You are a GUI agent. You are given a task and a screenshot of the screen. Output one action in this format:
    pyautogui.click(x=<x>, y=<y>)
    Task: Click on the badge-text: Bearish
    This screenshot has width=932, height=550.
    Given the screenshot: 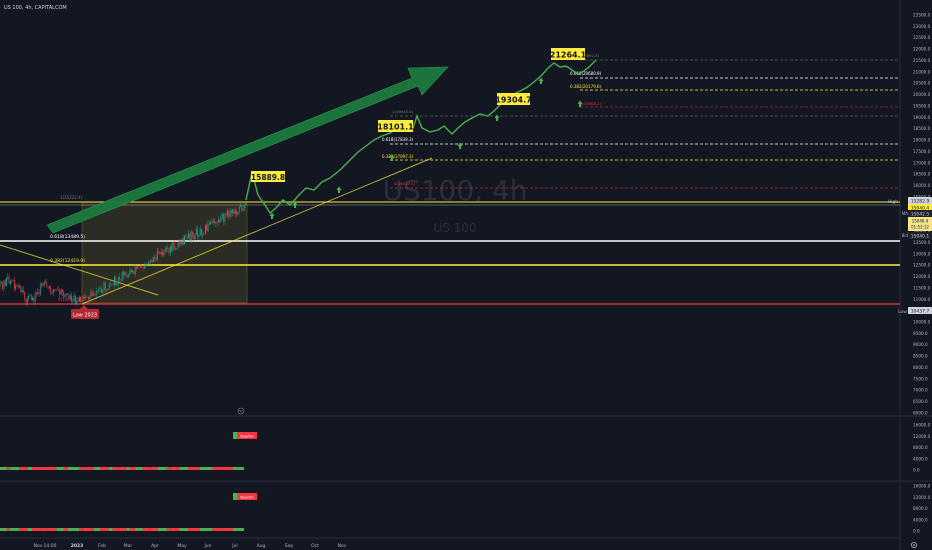 What is the action you would take?
    pyautogui.click(x=246, y=437)
    